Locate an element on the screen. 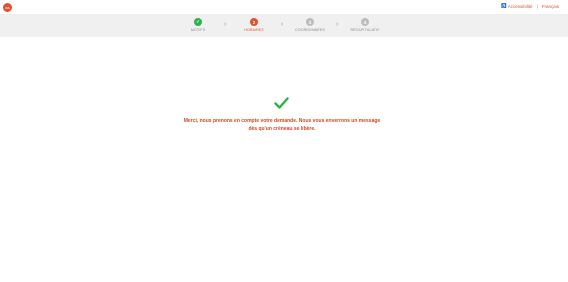 The height and width of the screenshot is (282, 568). step-label: RÉCAPITULATIF is located at coordinates (365, 30).